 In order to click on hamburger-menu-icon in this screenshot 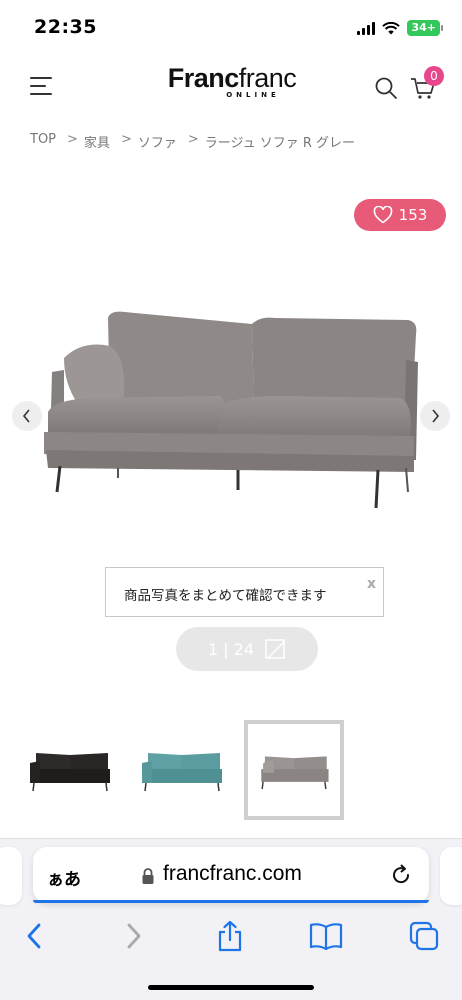, I will do `click(42, 87)`.